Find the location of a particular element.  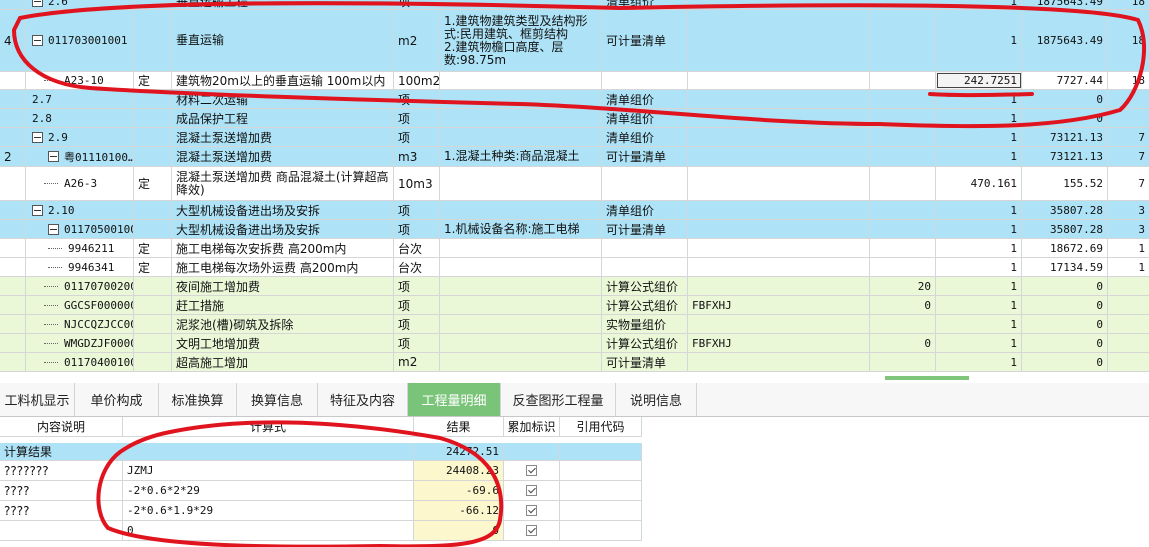

table-row: 011704001001 超高施工增加 m2 可计量清单 1 0 is located at coordinates (574, 362).